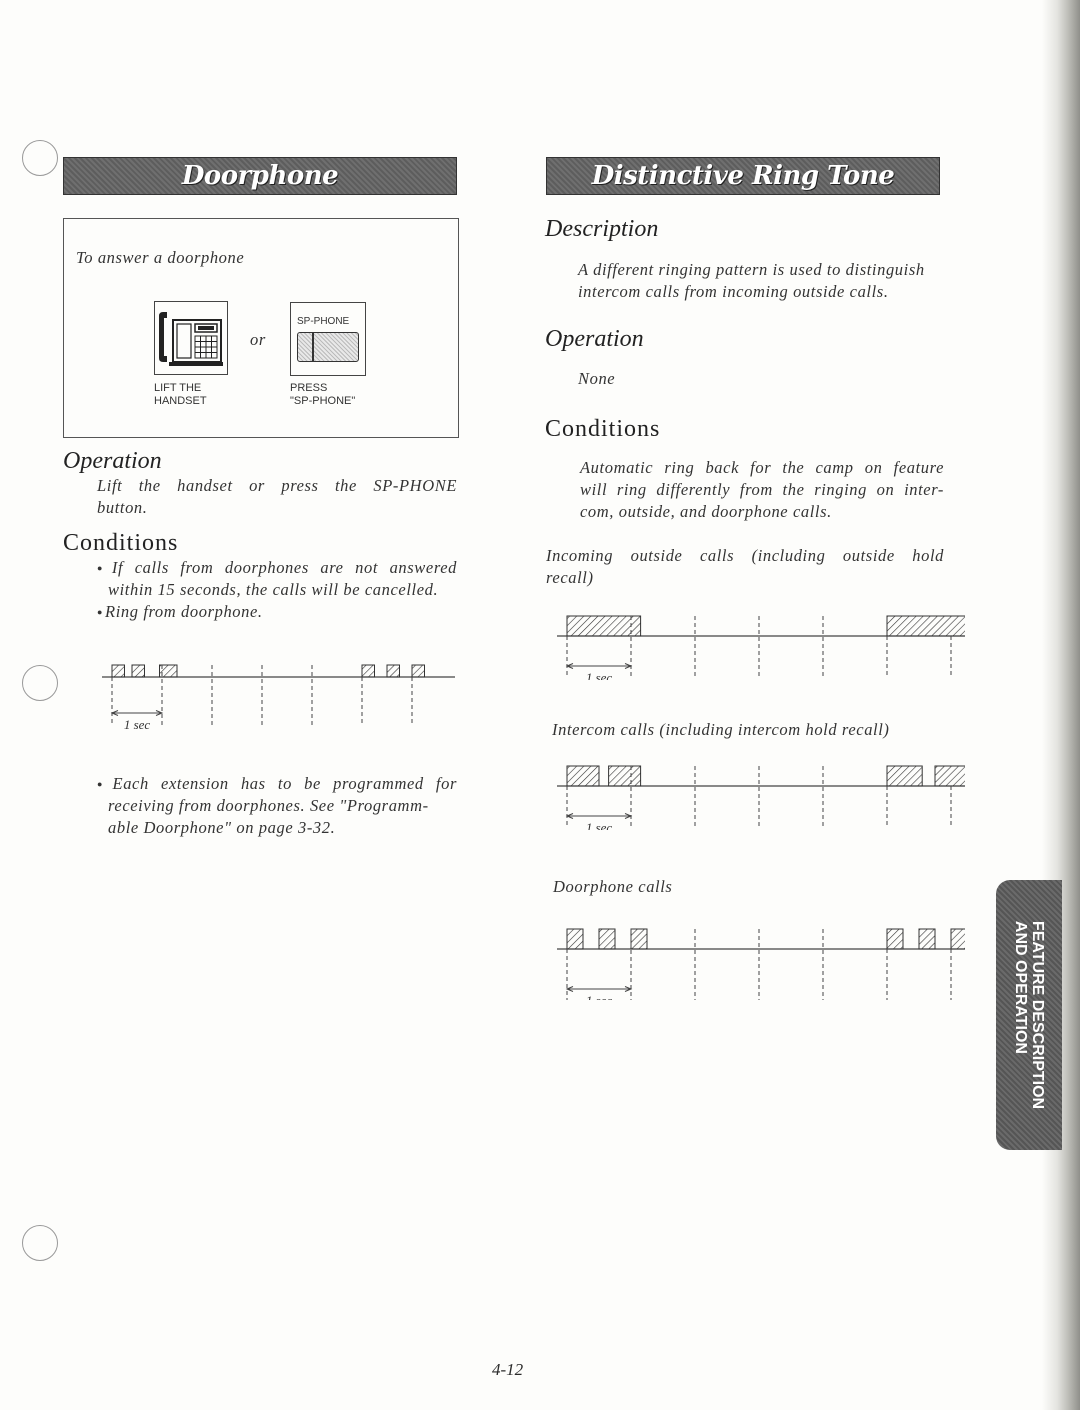 This screenshot has width=1080, height=1410. What do you see at coordinates (508, 1369) in the screenshot?
I see `page-number: 4-12` at bounding box center [508, 1369].